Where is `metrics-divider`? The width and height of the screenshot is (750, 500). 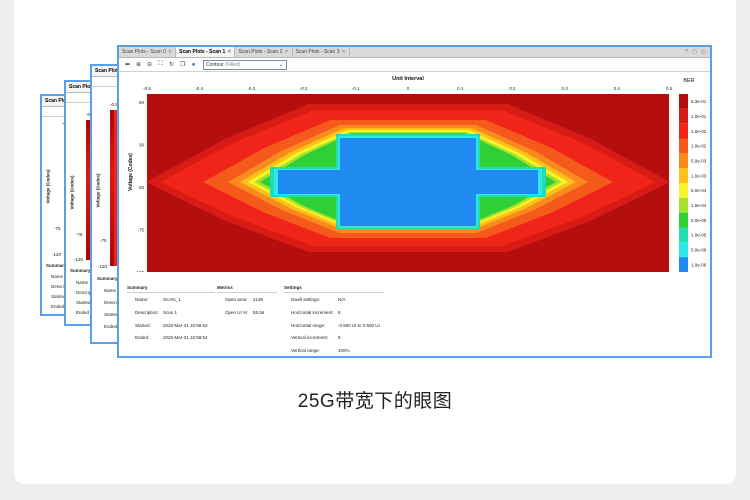
metrics-divider is located at coordinates (247, 292).